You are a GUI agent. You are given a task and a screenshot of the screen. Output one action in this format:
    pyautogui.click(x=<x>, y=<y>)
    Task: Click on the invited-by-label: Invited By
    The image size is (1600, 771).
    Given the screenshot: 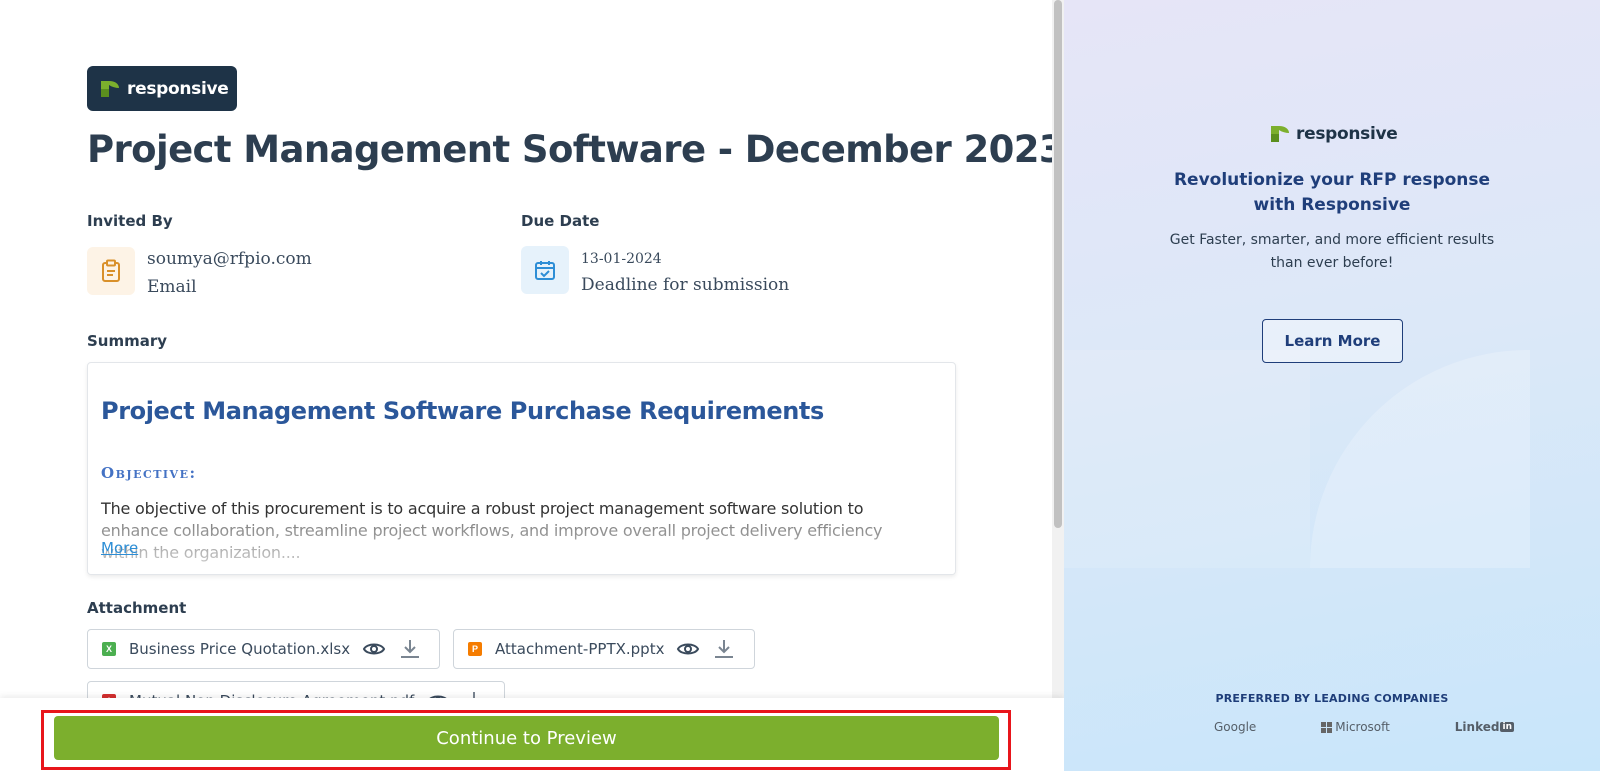 What is the action you would take?
    pyautogui.click(x=130, y=221)
    